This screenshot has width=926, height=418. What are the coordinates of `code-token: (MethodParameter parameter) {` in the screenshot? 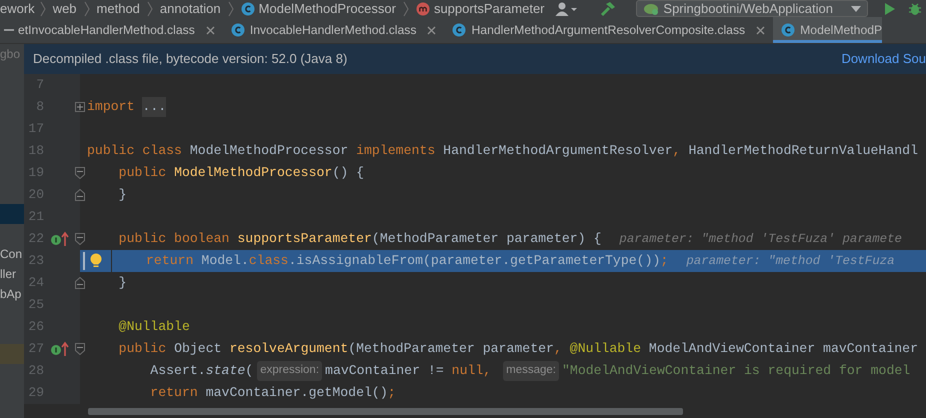 It's located at (487, 239).